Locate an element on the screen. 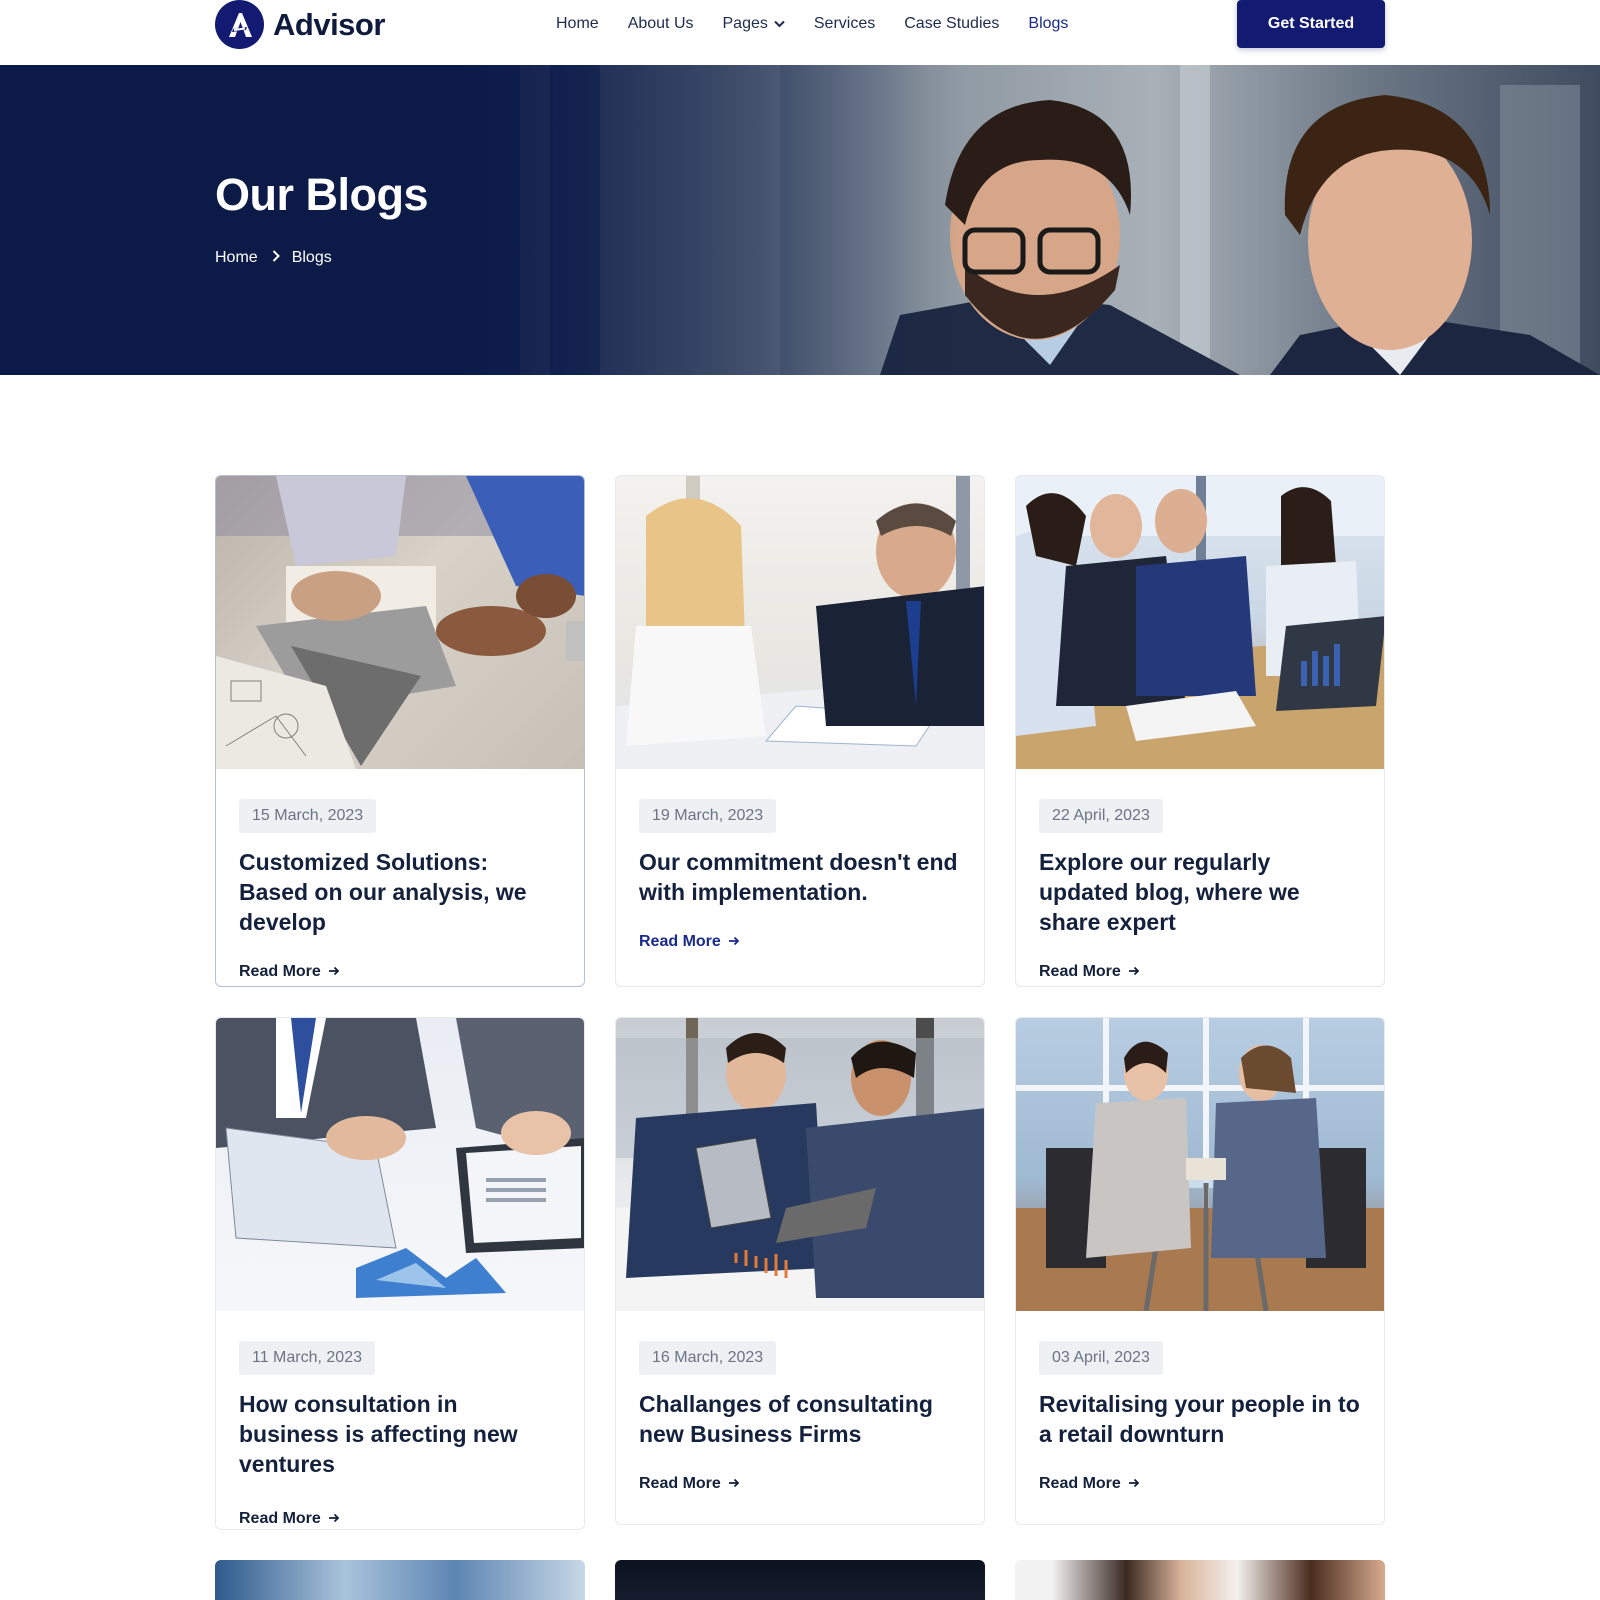 This screenshot has width=1600, height=1600. nav-blogs: Blogs is located at coordinates (1048, 24).